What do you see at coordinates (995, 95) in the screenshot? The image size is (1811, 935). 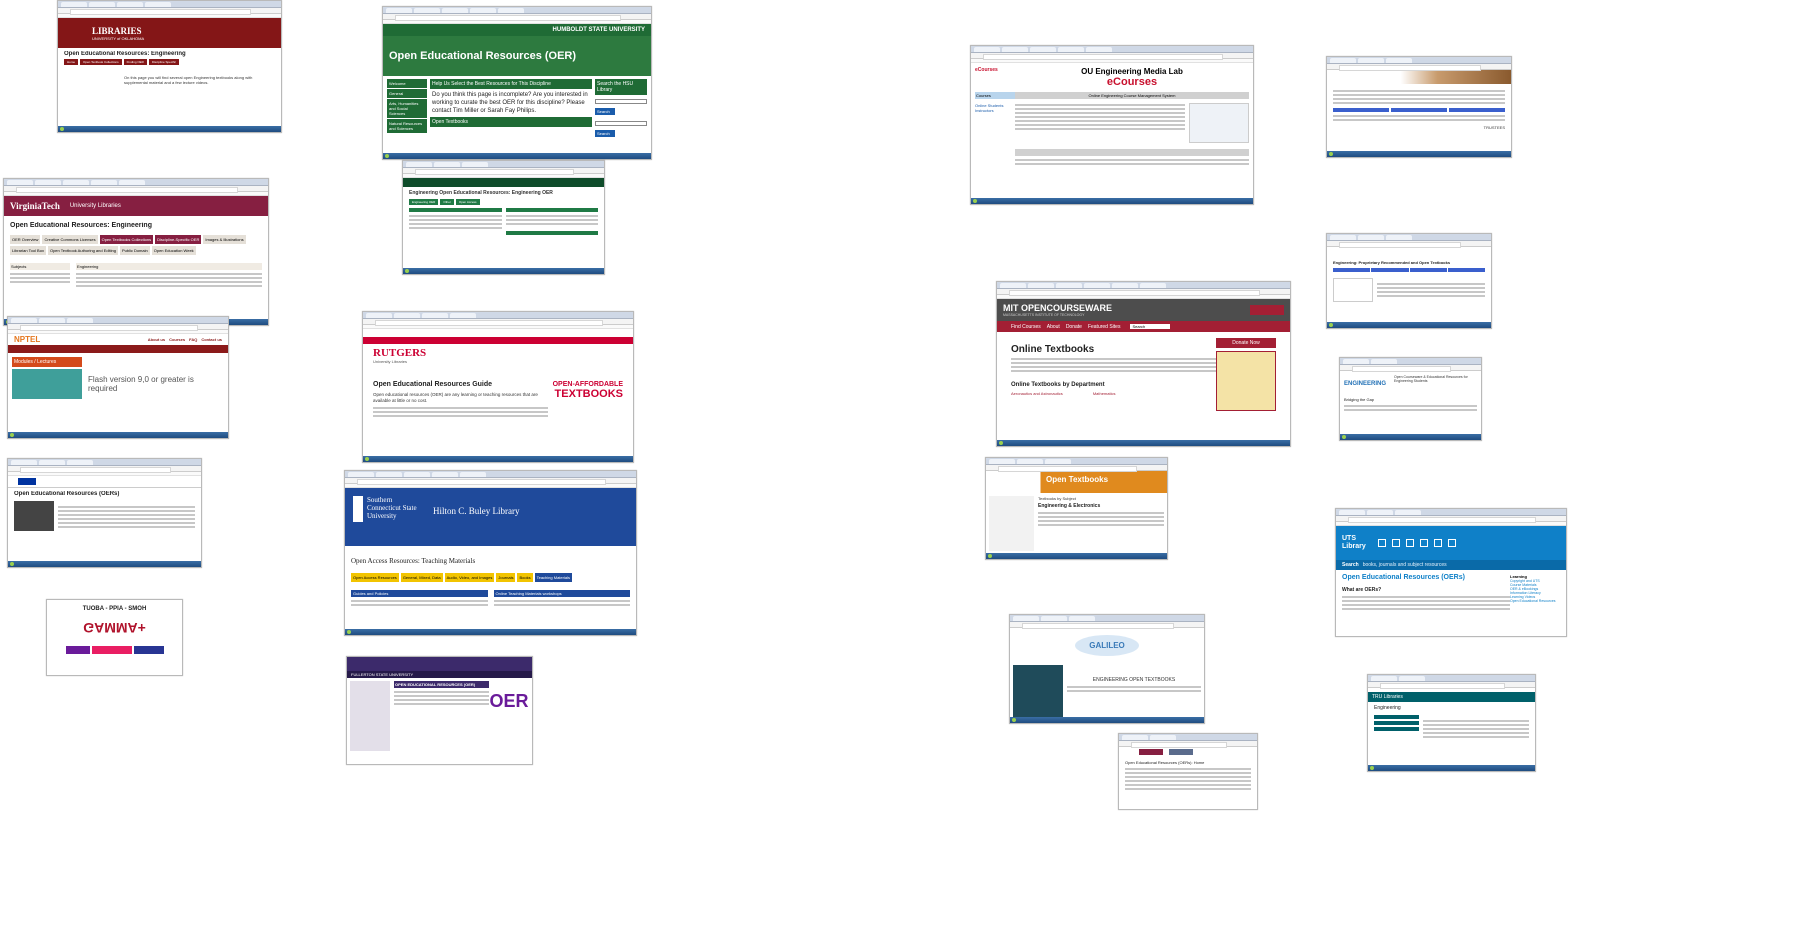 I see `ecourses-side-item: Courses` at bounding box center [995, 95].